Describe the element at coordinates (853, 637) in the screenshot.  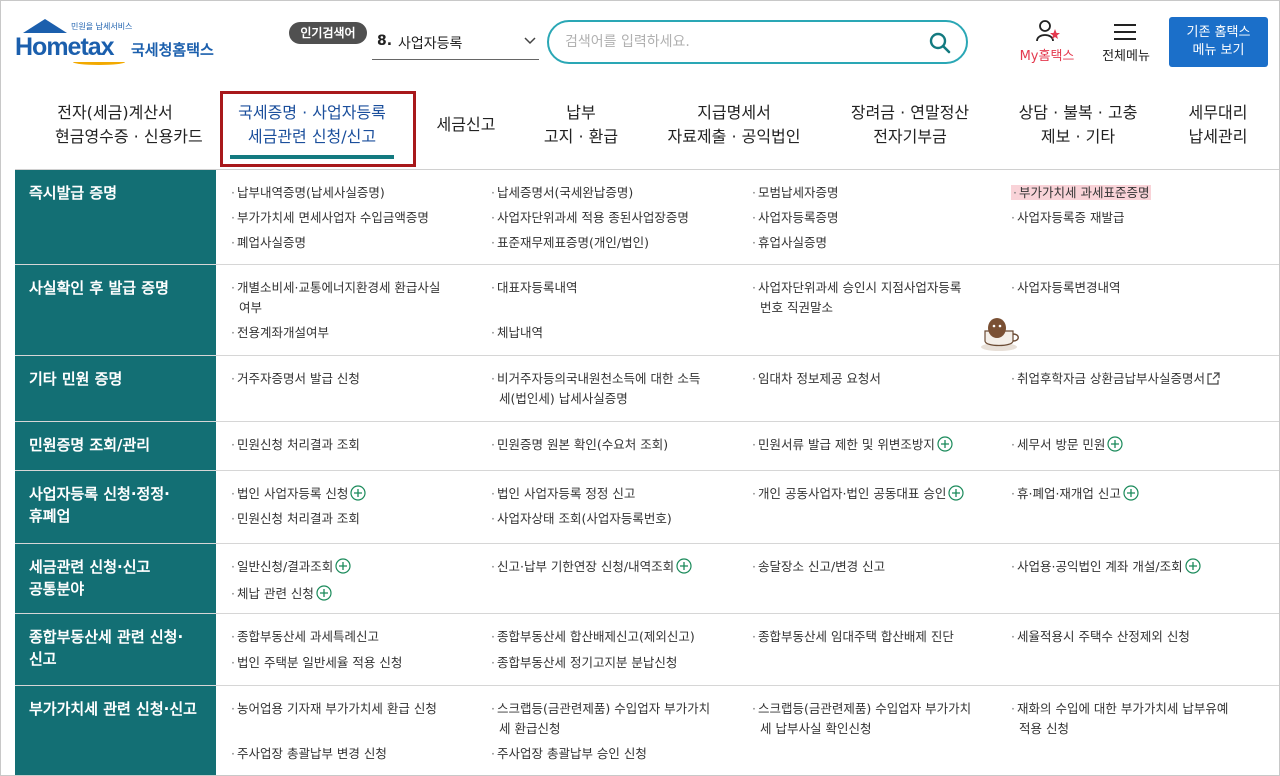
I see `menu-link: · 종합부동산세 임대주택 합산배제 진단` at that location.